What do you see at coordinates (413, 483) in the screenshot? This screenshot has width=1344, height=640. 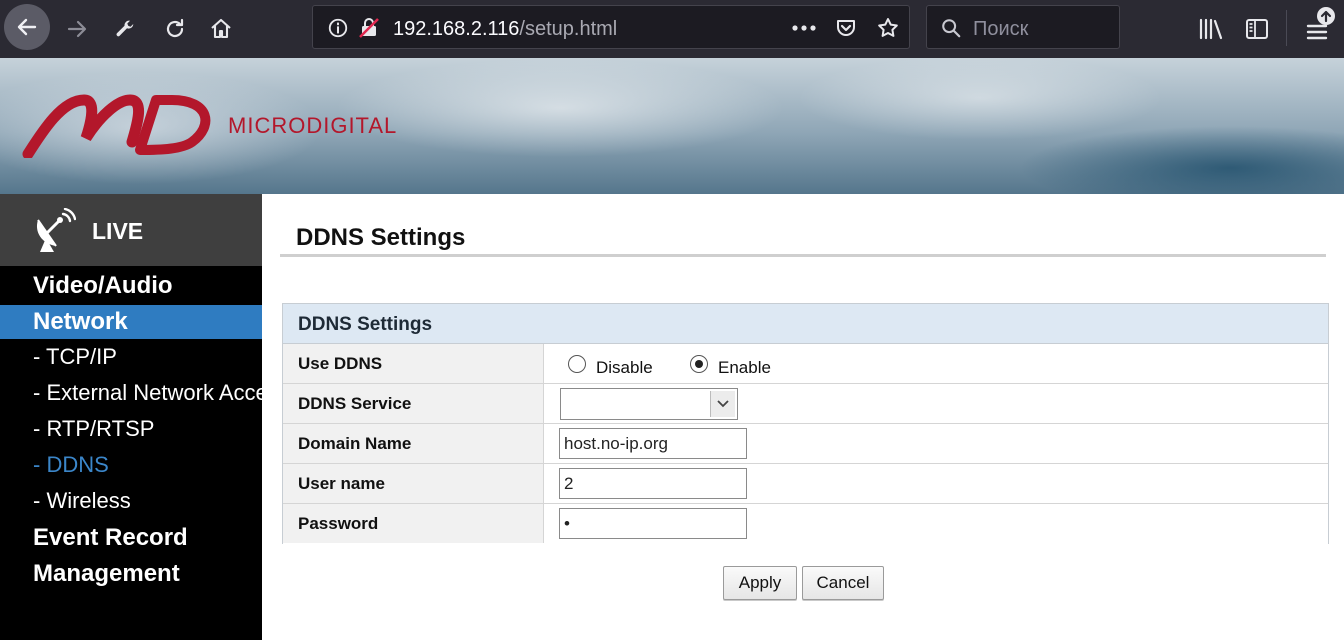 I see `user-name-label-cell: User name` at bounding box center [413, 483].